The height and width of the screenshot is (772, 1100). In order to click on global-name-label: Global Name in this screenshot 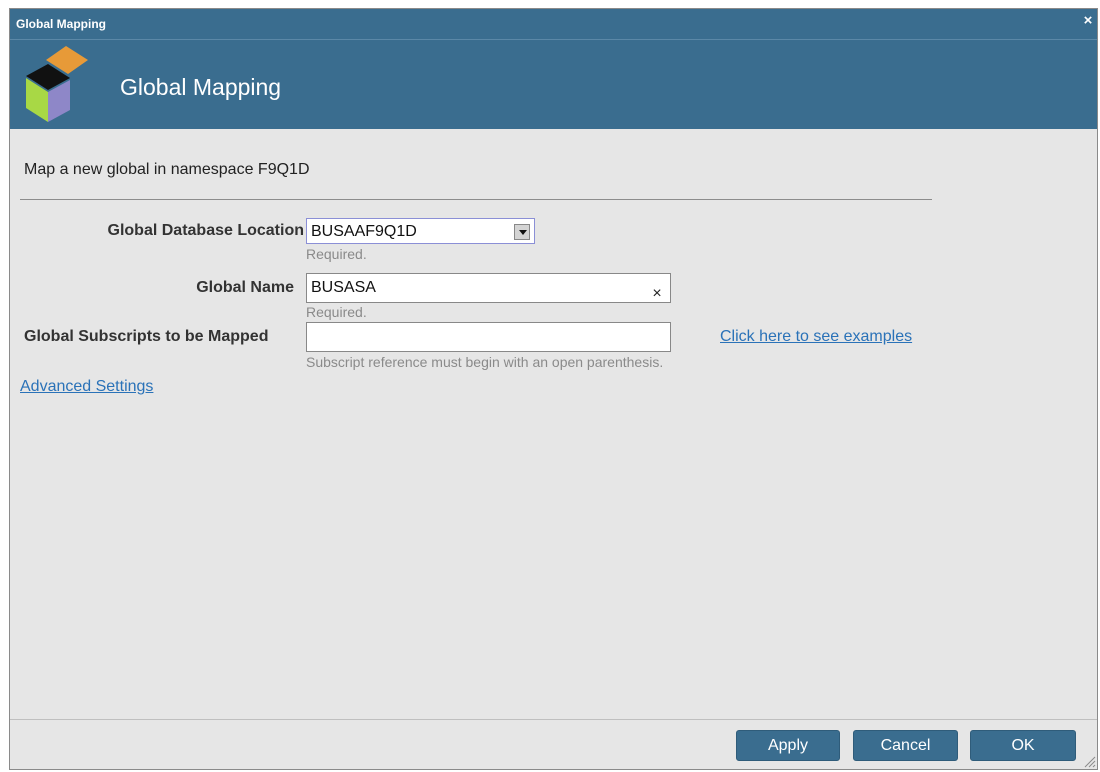, I will do `click(245, 287)`.